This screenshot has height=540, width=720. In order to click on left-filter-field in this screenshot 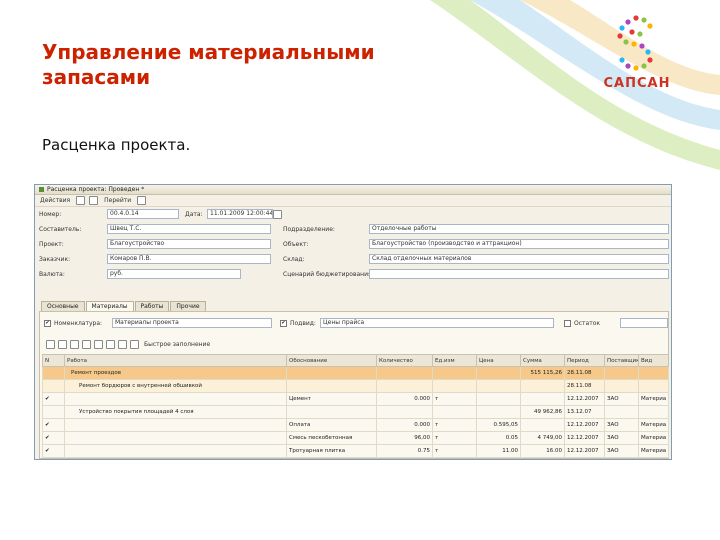, I will do `click(644, 323)`.